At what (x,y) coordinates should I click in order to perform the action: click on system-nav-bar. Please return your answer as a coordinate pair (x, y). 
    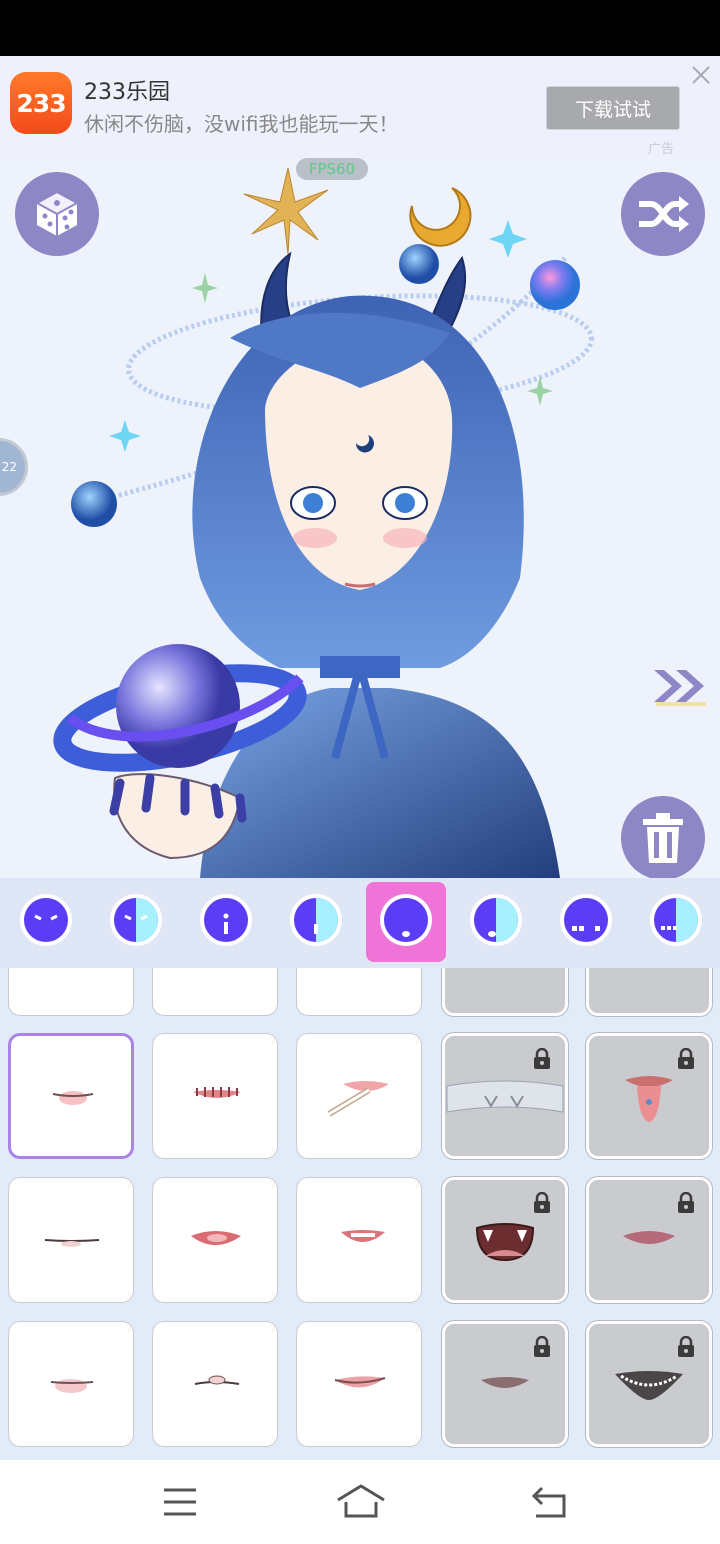
    Looking at the image, I should click on (360, 1502).